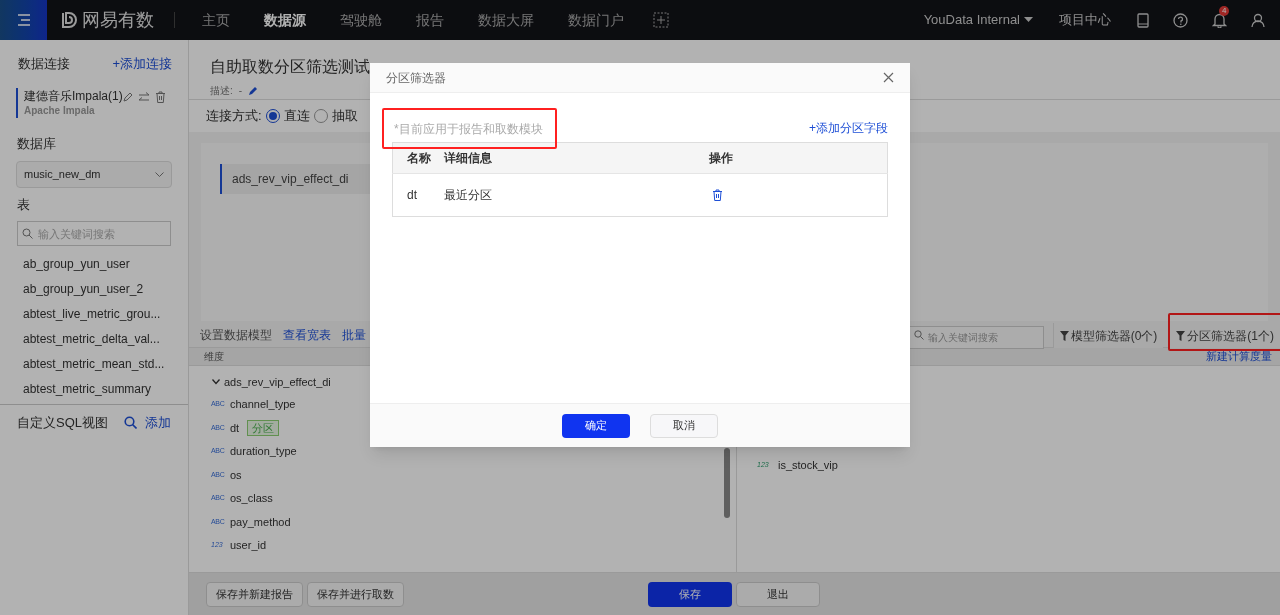  I want to click on radio-option: 直连, so click(287, 116).